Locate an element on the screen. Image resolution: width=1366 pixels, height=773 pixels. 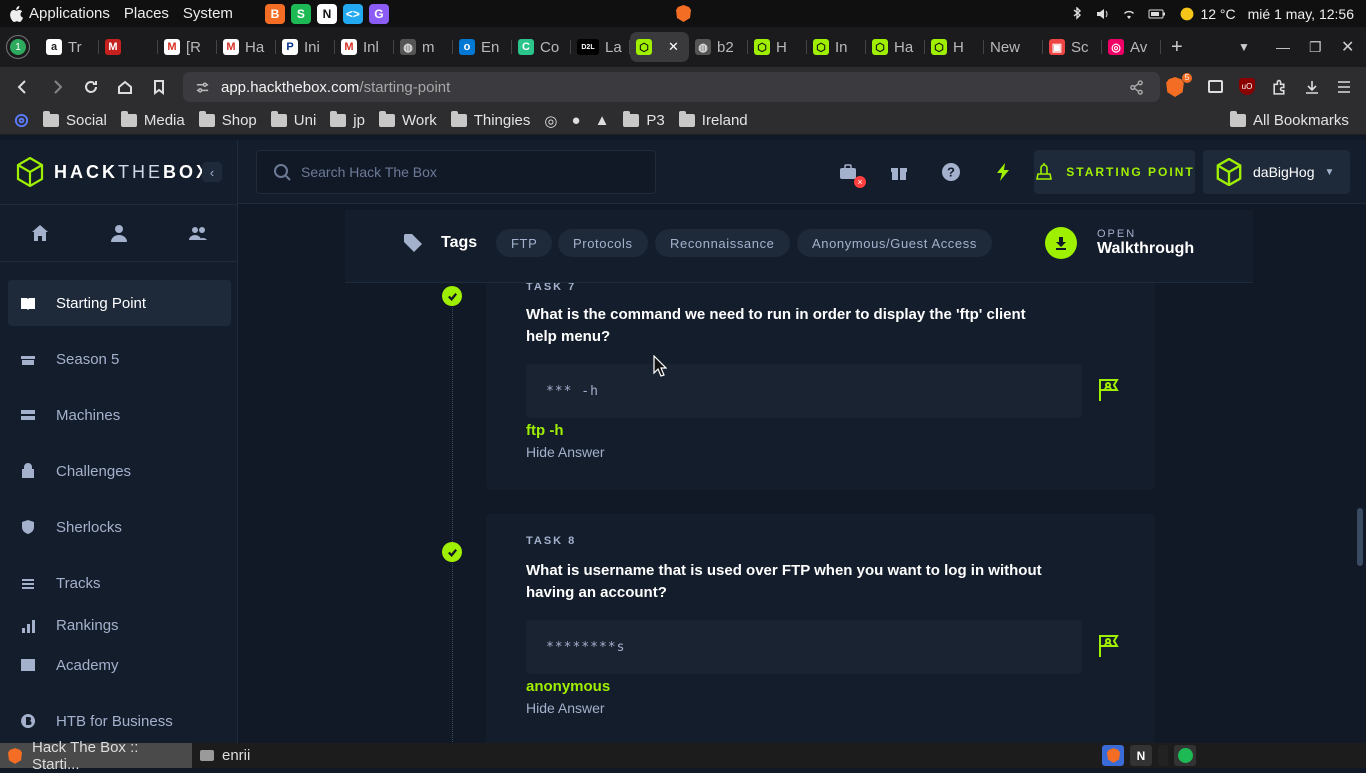
vpn-status-button: × is located at coordinates (851, 174).